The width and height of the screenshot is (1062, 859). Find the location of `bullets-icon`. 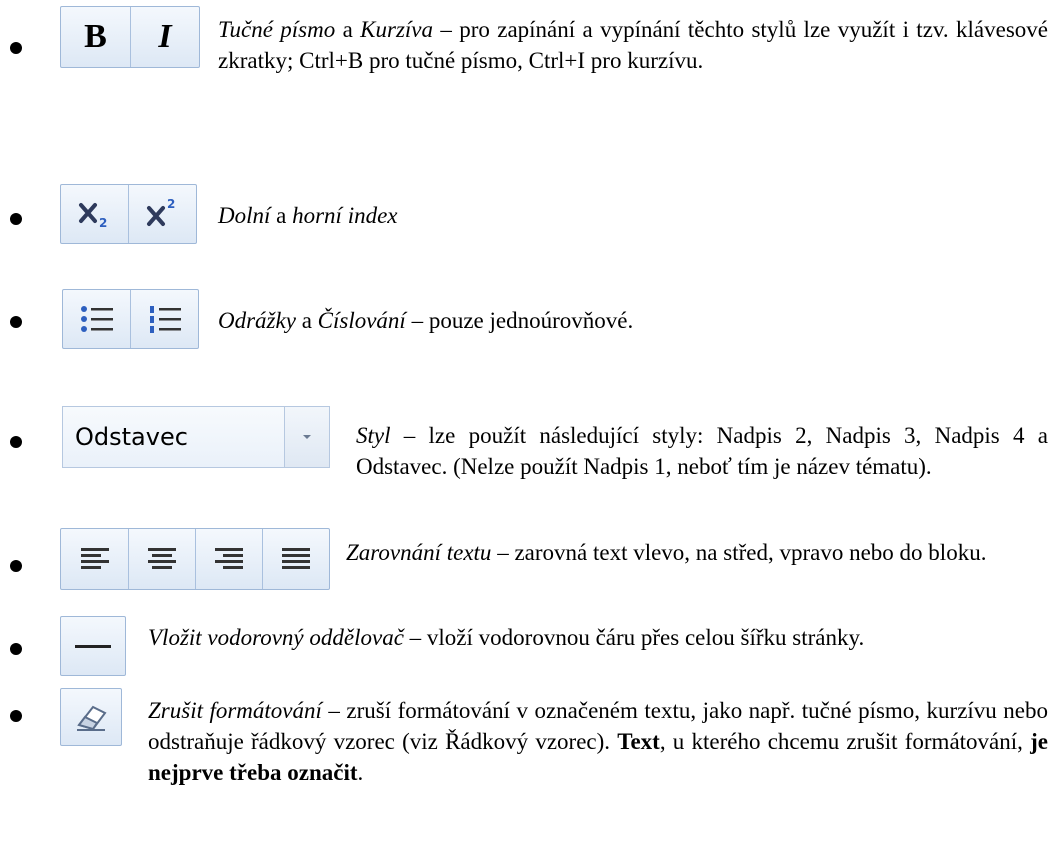

bullets-icon is located at coordinates (96, 319).